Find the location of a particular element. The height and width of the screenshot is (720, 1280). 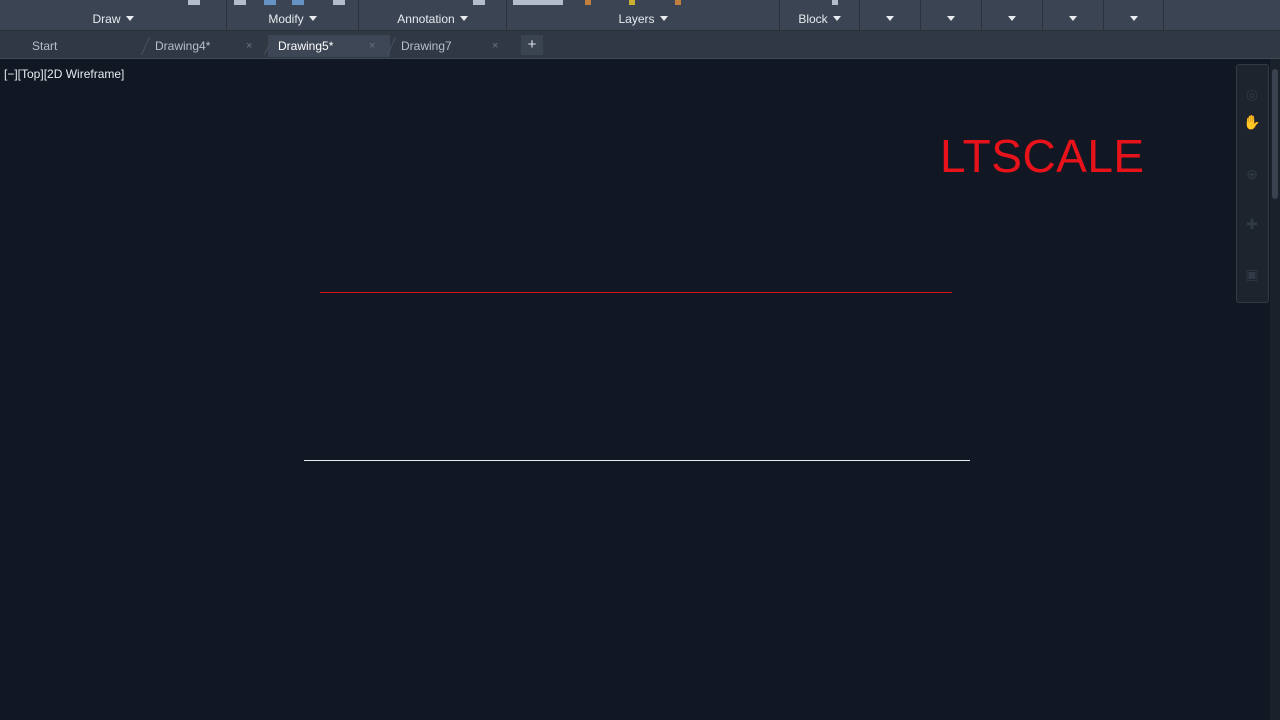

plus-icon: + is located at coordinates (532, 44).